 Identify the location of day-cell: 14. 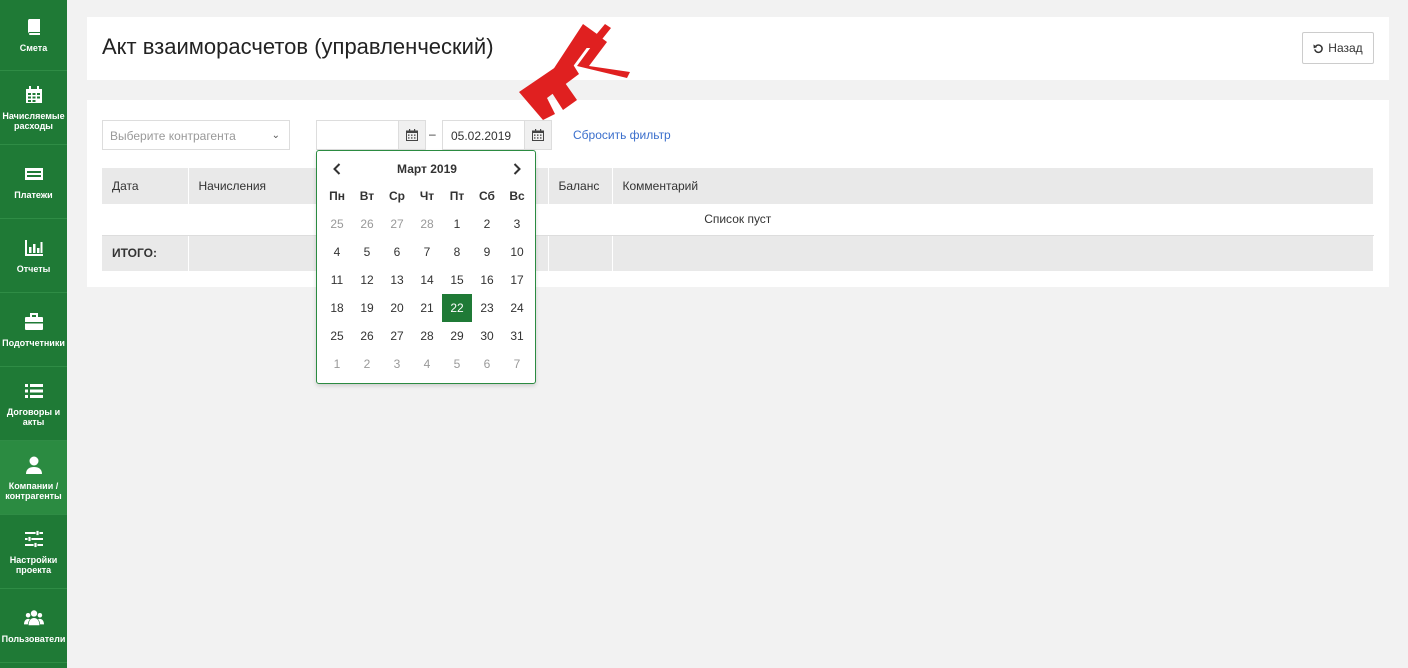
(427, 280).